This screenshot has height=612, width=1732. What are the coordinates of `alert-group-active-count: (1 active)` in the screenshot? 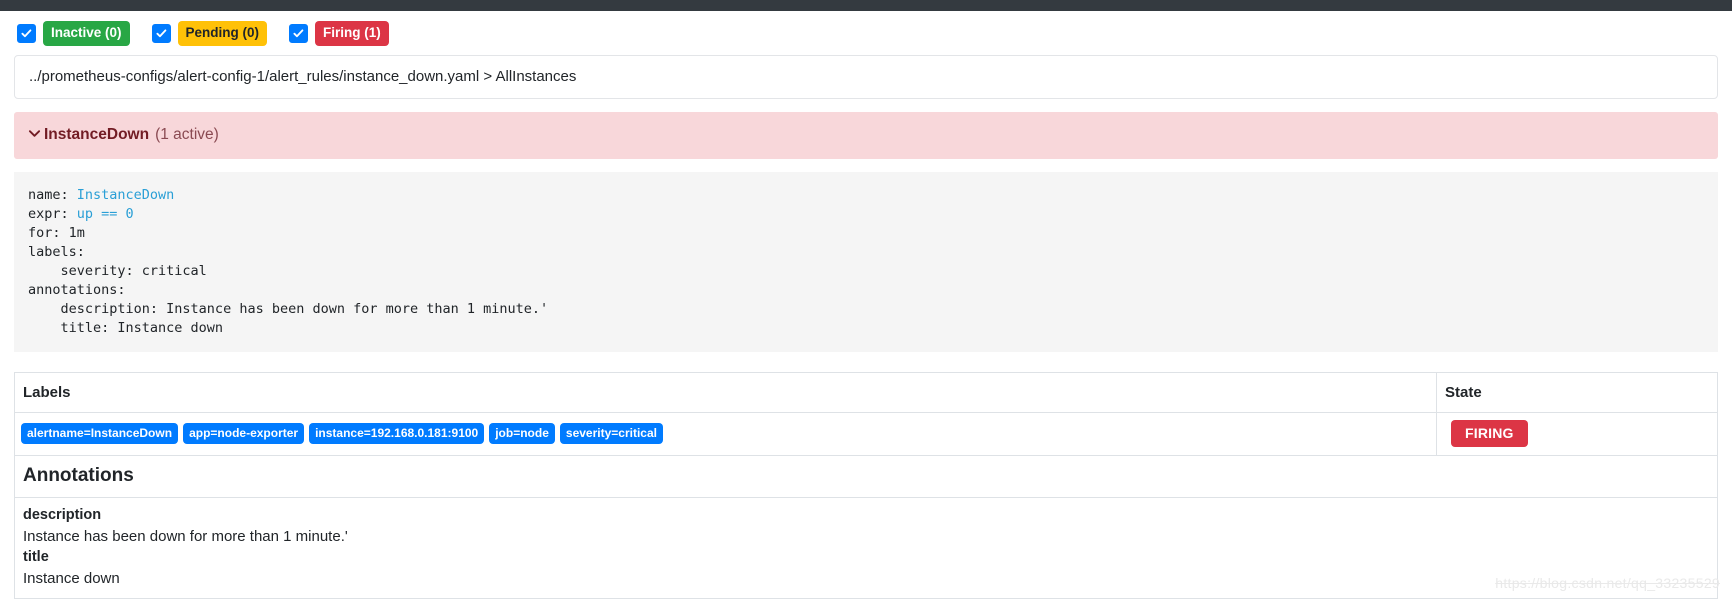 It's located at (187, 134).